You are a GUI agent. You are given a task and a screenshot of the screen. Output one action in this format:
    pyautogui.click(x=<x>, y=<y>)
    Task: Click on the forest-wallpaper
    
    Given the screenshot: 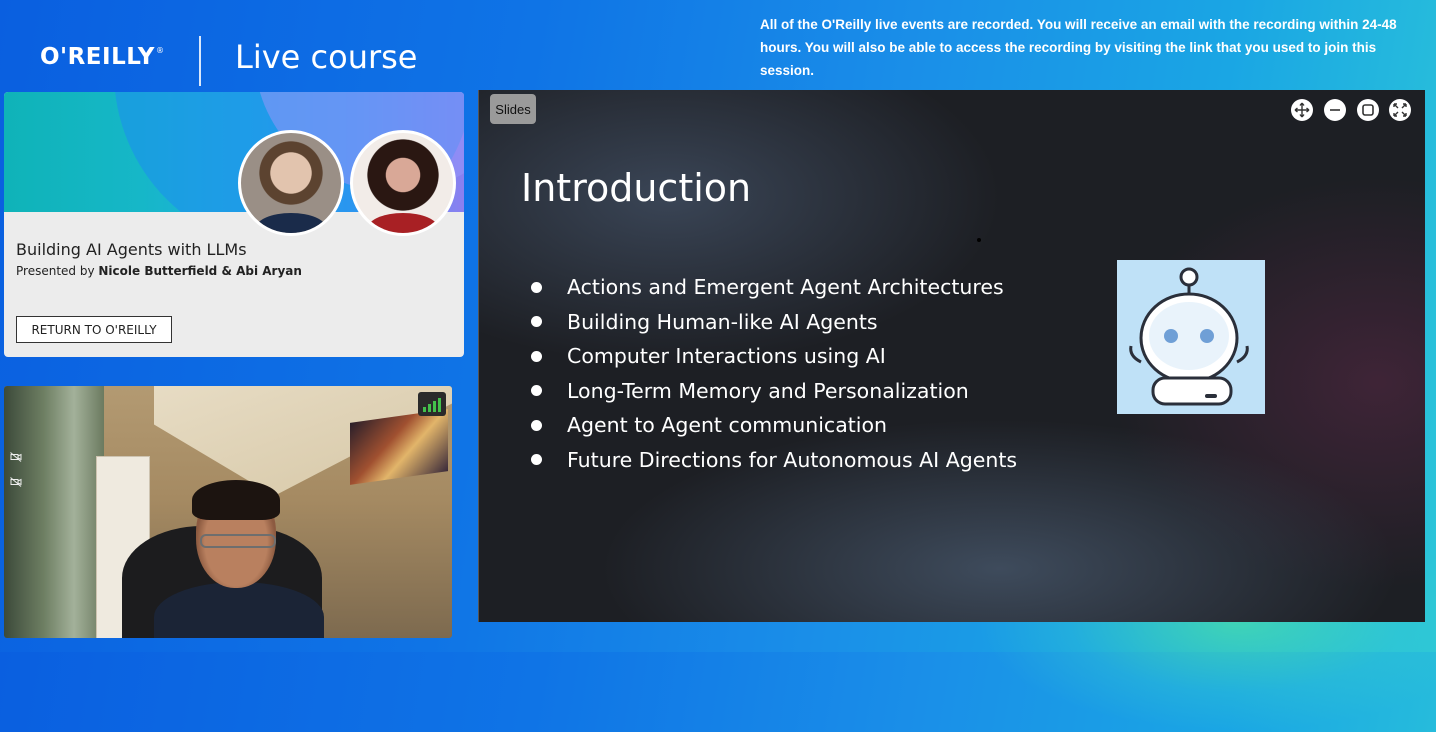 What is the action you would take?
    pyautogui.click(x=54, y=512)
    